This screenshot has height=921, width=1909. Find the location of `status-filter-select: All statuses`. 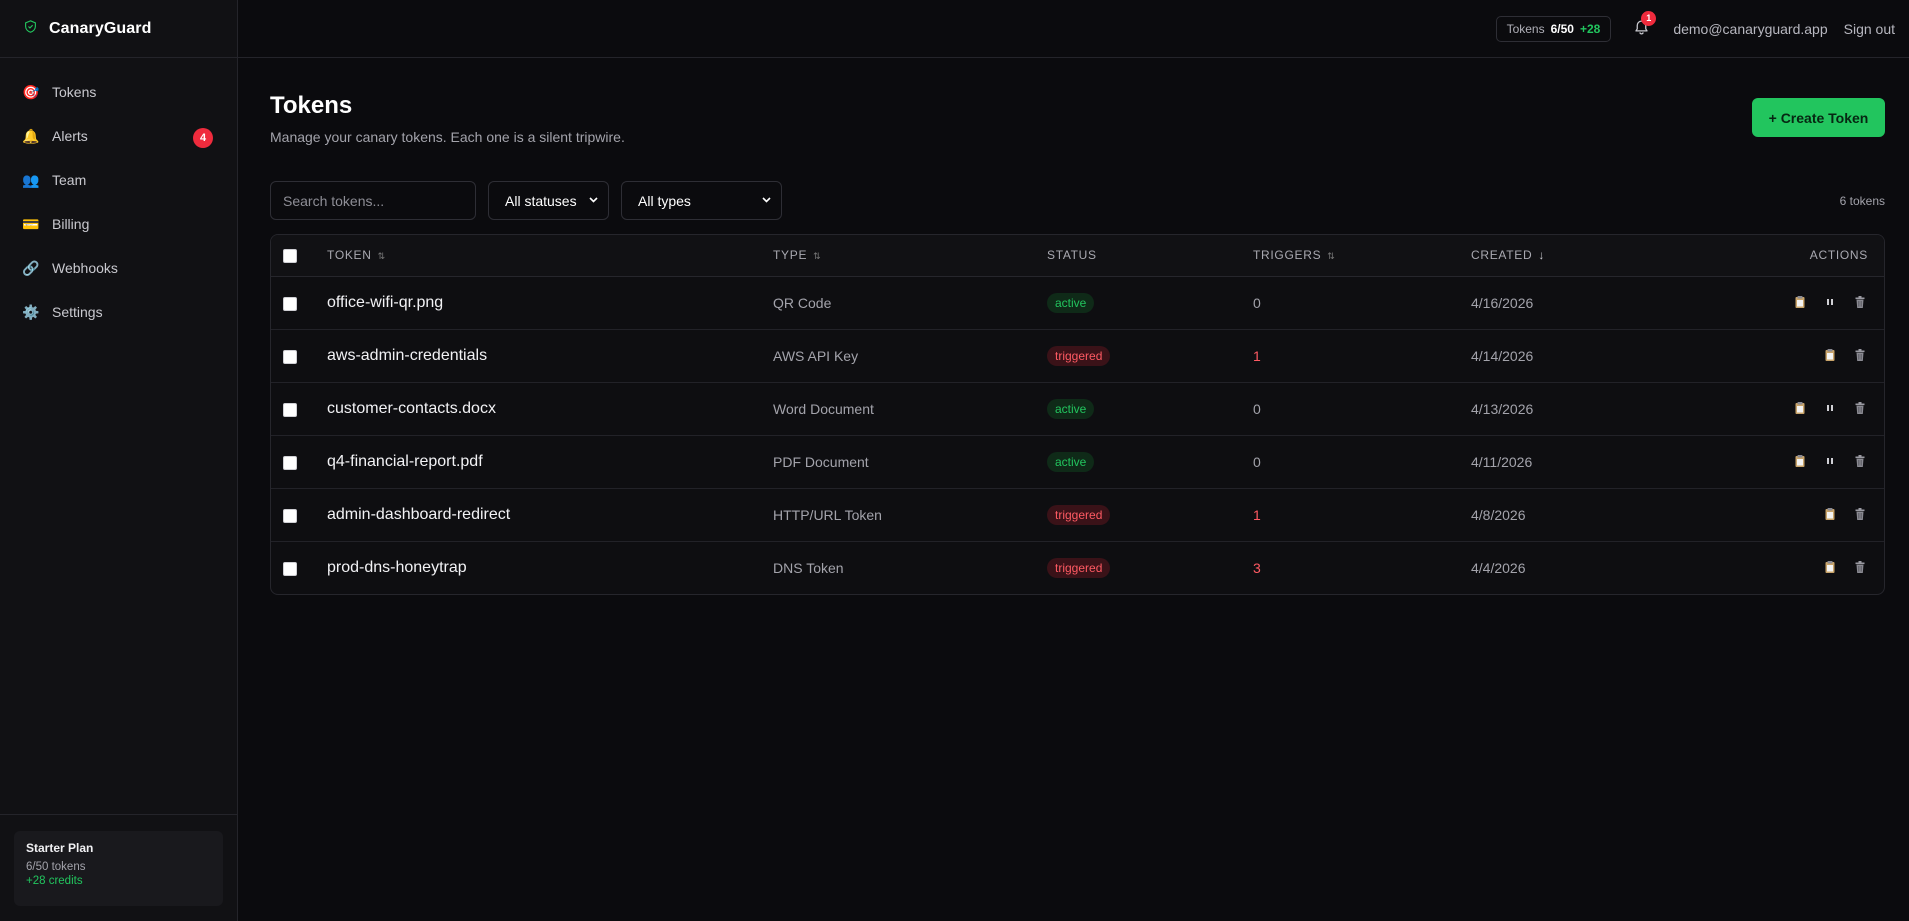

status-filter-select: All statuses is located at coordinates (548, 200).